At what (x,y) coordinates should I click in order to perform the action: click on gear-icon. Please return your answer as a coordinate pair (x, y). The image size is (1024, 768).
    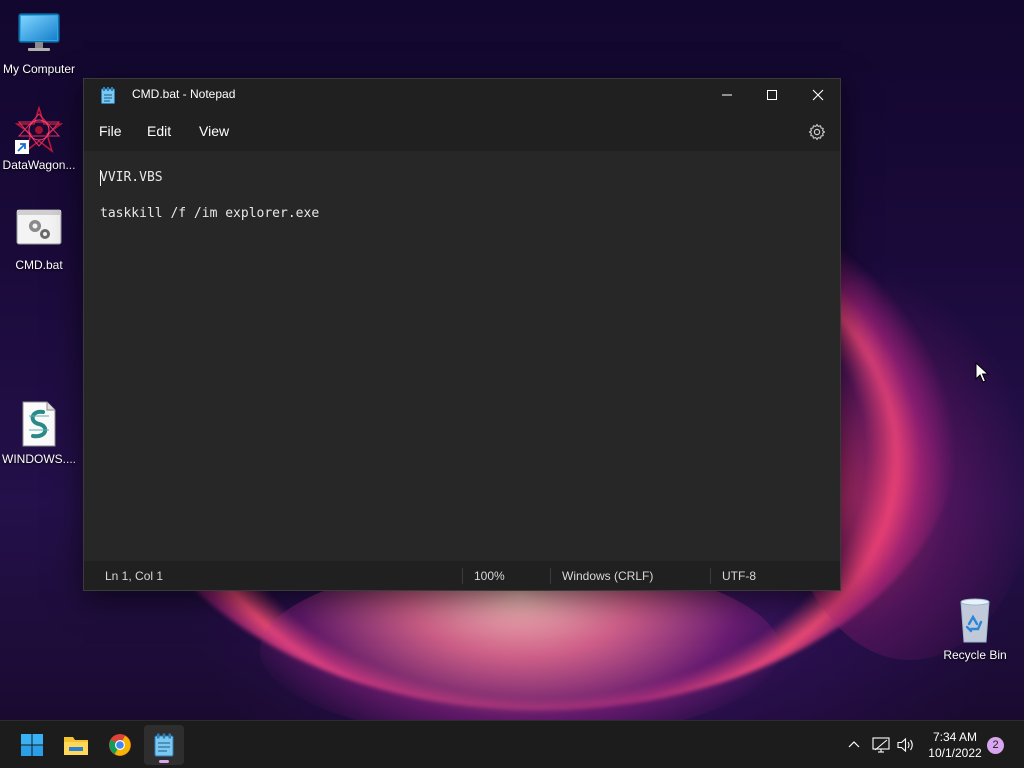
    Looking at the image, I should click on (817, 132).